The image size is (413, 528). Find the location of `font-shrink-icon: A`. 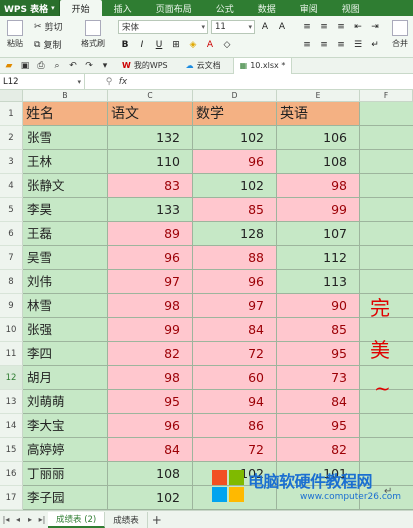

font-shrink-icon: A is located at coordinates (282, 27).